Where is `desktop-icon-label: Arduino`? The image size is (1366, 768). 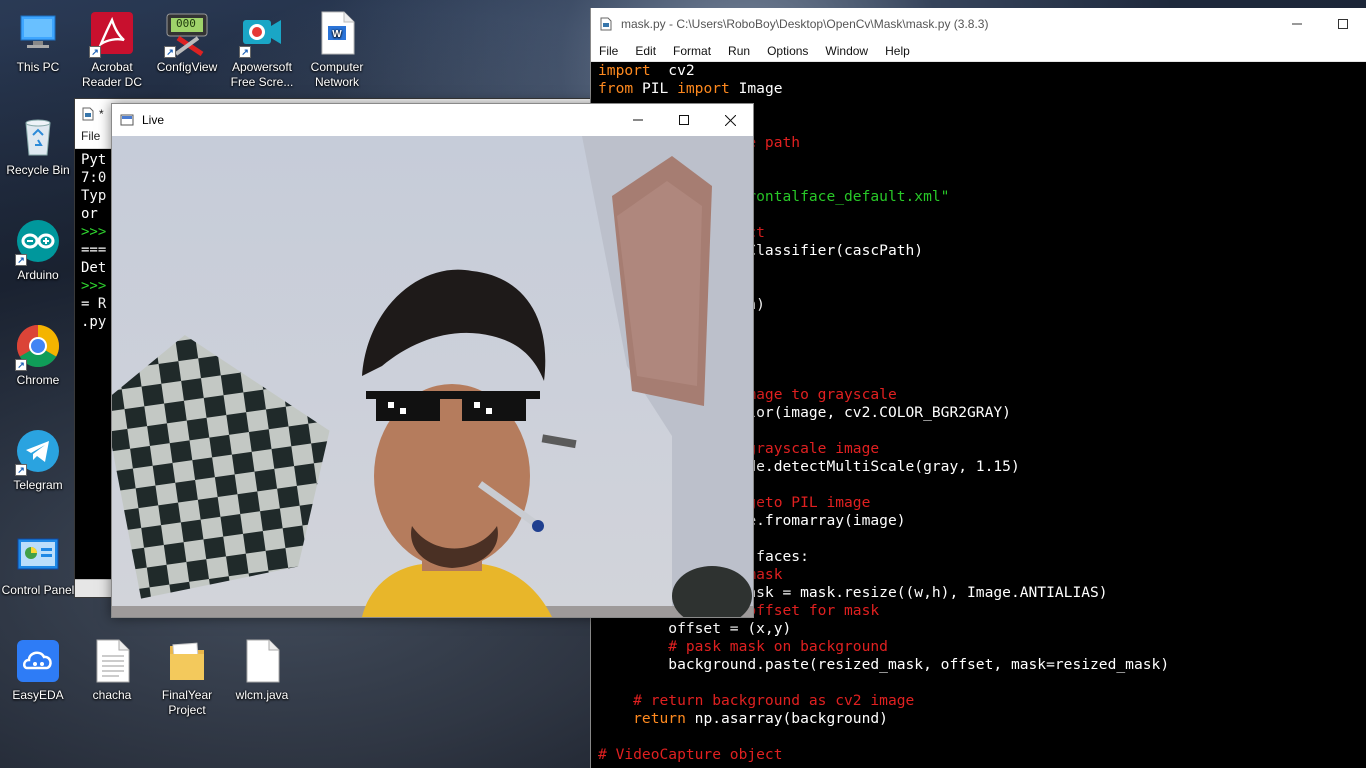
desktop-icon-label: Arduino is located at coordinates (38, 275).